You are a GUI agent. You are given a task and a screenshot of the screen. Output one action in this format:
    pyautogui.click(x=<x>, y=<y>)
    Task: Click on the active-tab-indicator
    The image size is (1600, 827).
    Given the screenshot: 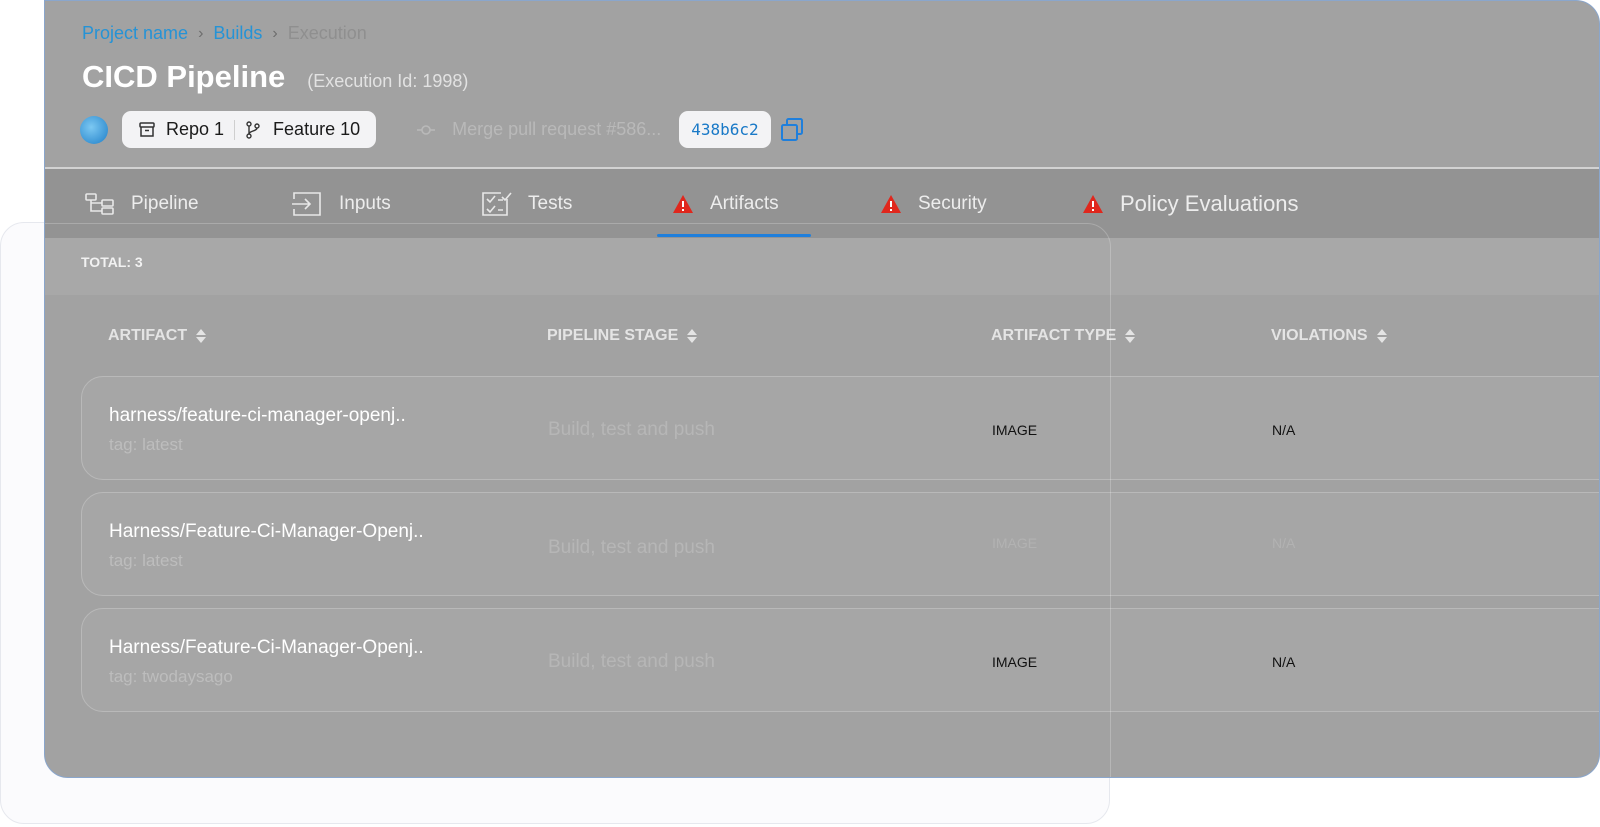 What is the action you would take?
    pyautogui.click(x=734, y=235)
    